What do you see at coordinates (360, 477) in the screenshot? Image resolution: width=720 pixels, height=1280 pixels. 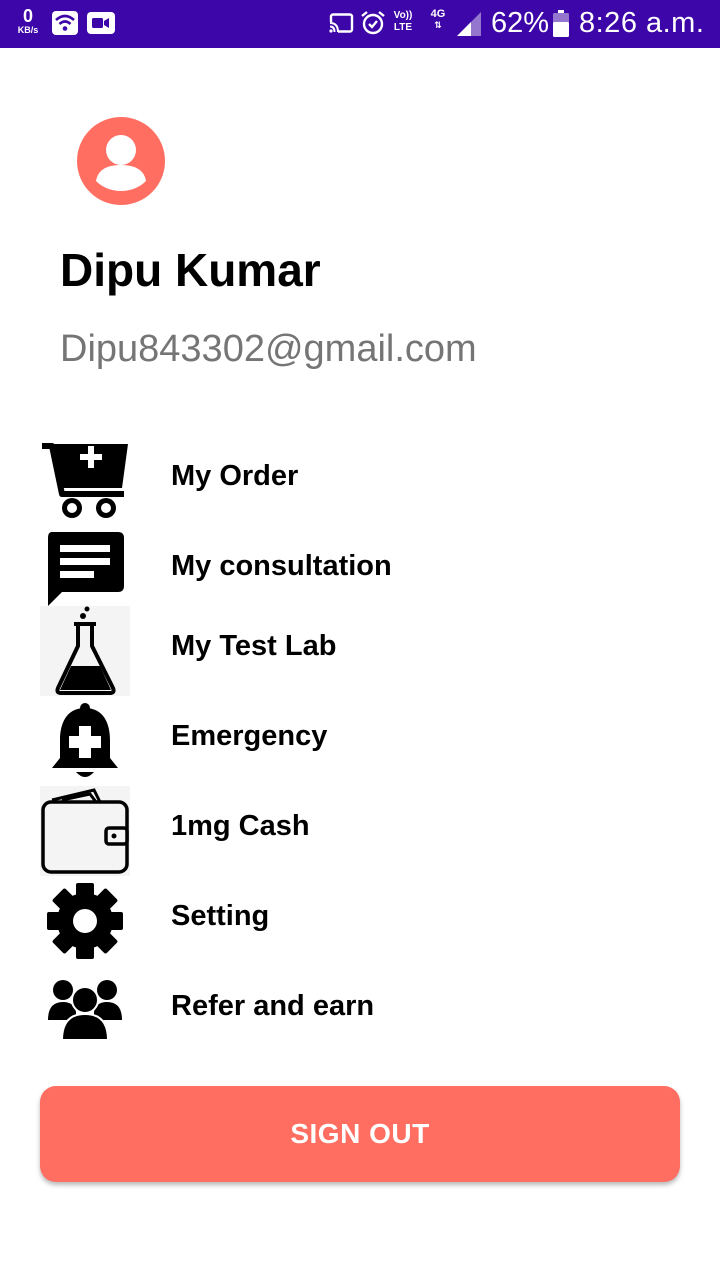 I see `menu-item-my-order: My Order` at bounding box center [360, 477].